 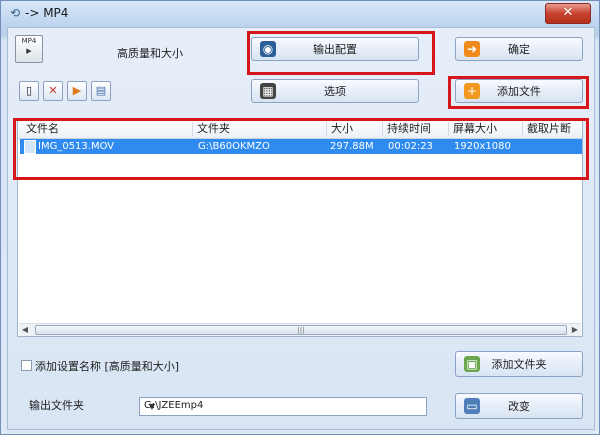 I want to click on film-icon: ▦, so click(x=268, y=91).